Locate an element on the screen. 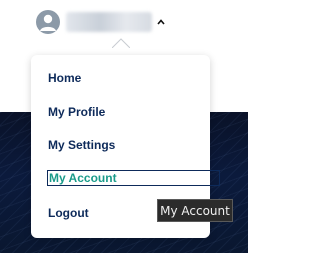  menu-item-my-account: My Account is located at coordinates (133, 178).